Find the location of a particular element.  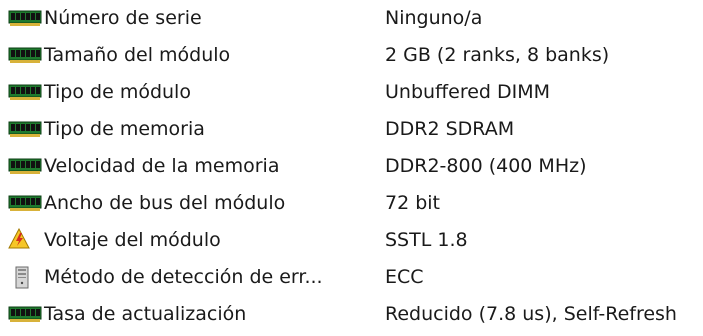

property-value: Reducido (7.8 us), Self-Refresh is located at coordinates (531, 314).